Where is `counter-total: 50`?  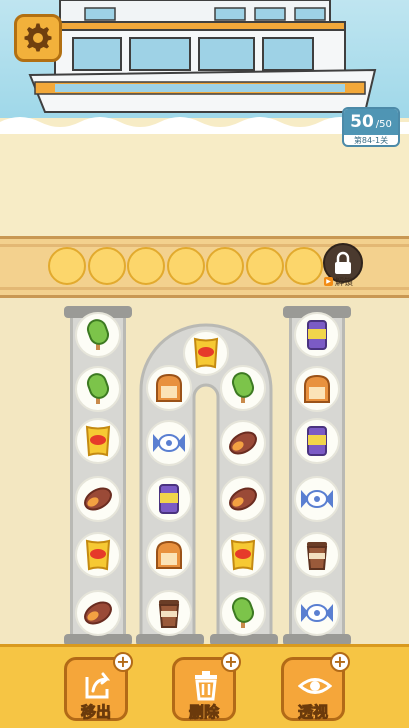
counter-total: 50 is located at coordinates (385, 124).